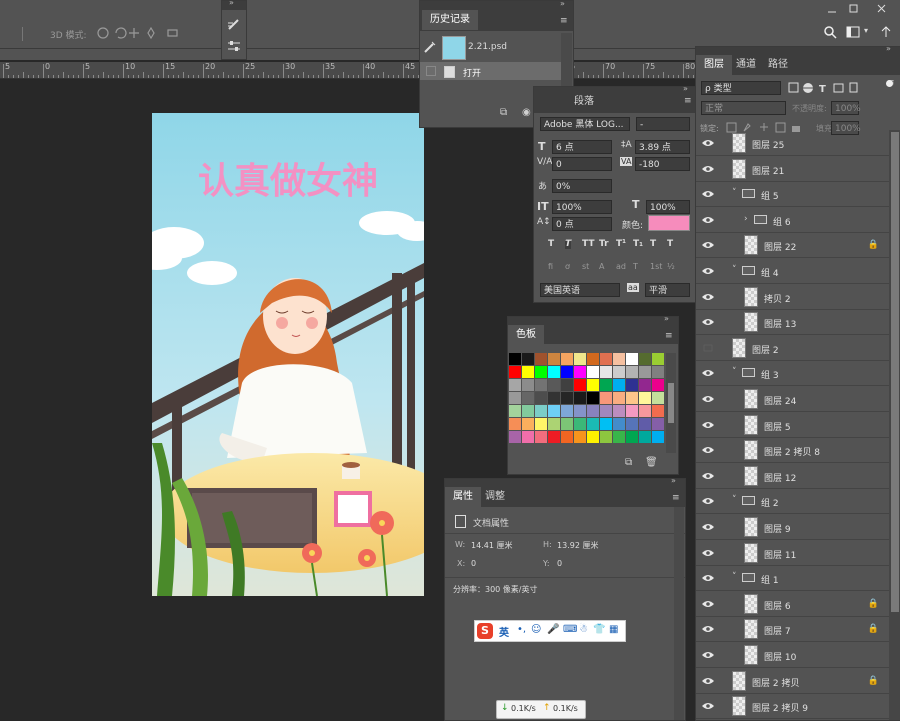 The image size is (900, 721). I want to click on layer-group-row: ˅ 组 3, so click(792, 373).